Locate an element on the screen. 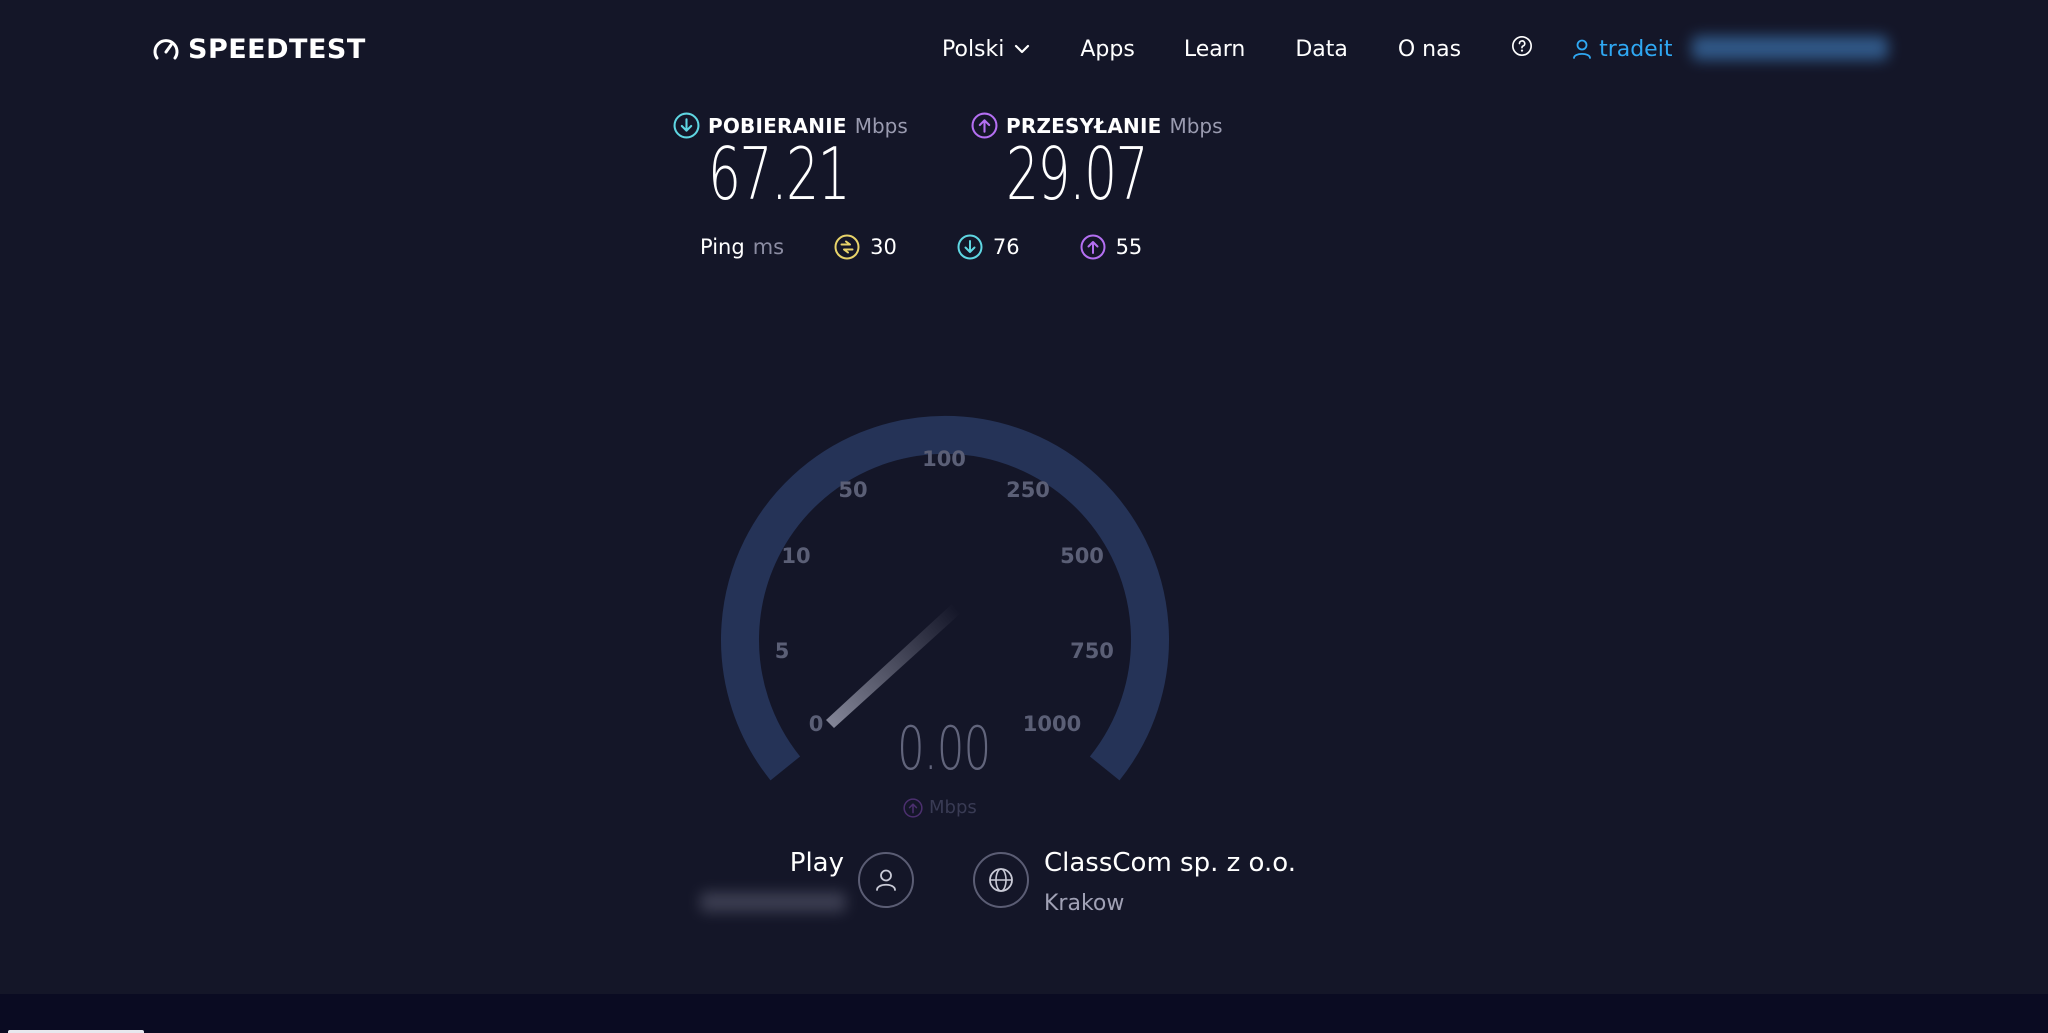  gauge-tick-100: 100 is located at coordinates (944, 459).